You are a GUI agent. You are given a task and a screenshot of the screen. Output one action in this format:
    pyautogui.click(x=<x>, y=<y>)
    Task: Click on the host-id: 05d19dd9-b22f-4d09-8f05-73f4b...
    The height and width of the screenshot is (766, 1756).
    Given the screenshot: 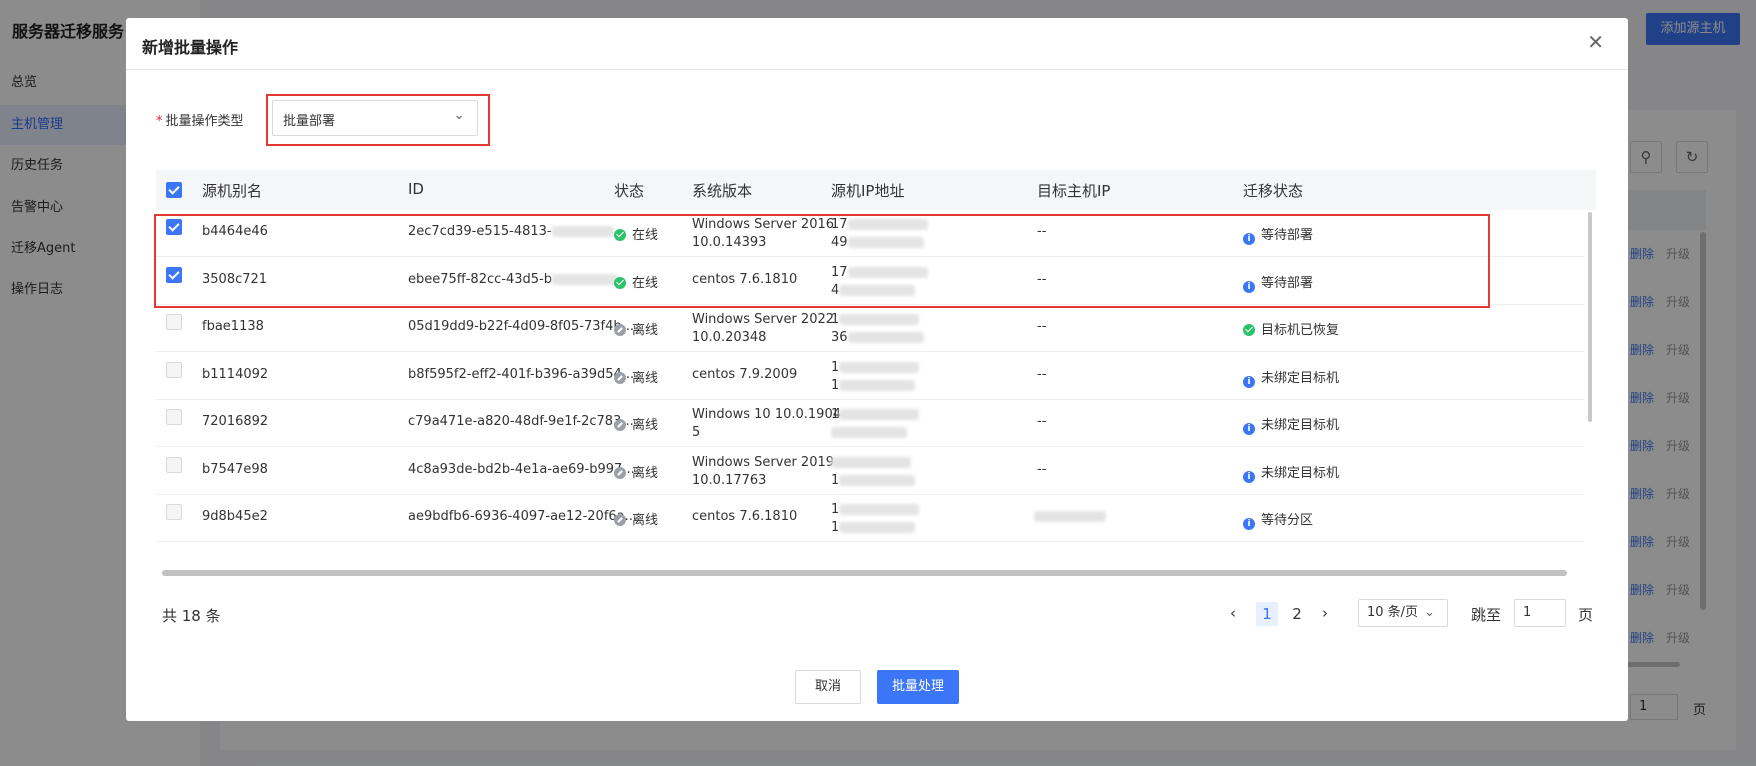 What is the action you would take?
    pyautogui.click(x=521, y=326)
    